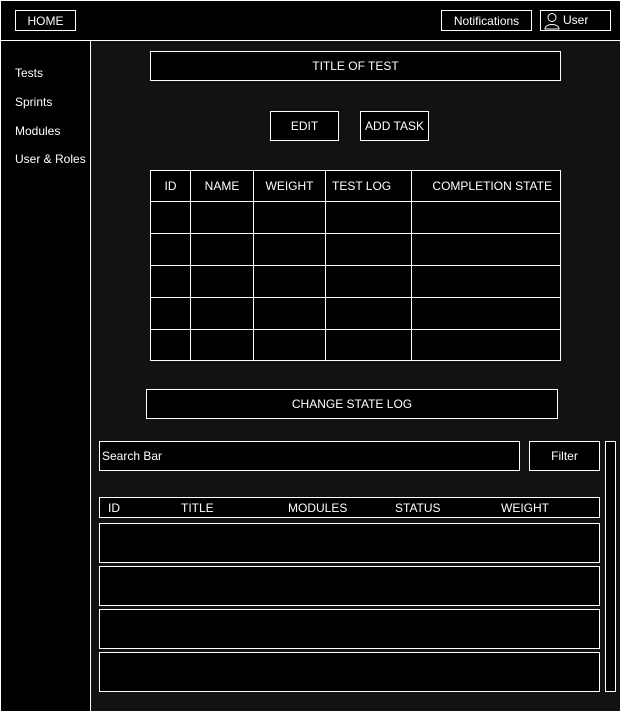 This screenshot has width=621, height=712. I want to click on column-header-name: NAME, so click(222, 186).